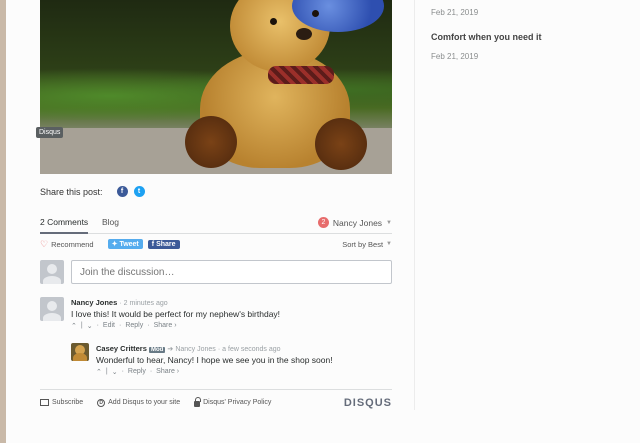  Describe the element at coordinates (249, 349) in the screenshot. I see `comment-time: · a few seconds ago` at that location.